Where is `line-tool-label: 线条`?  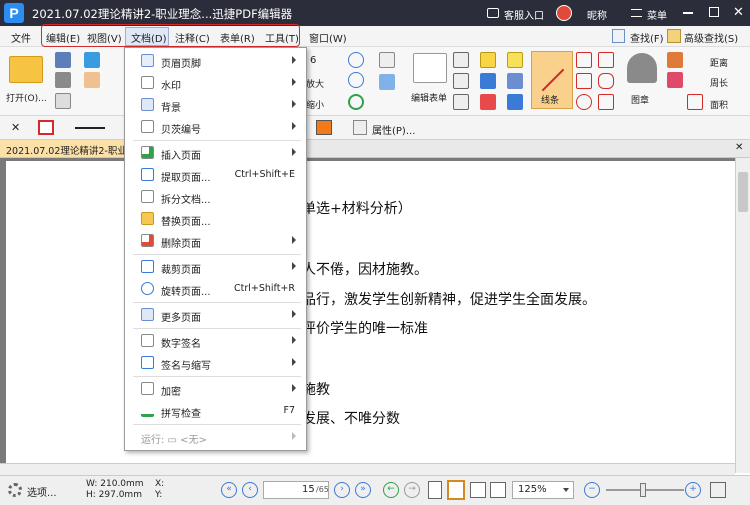 line-tool-label: 线条 is located at coordinates (550, 99).